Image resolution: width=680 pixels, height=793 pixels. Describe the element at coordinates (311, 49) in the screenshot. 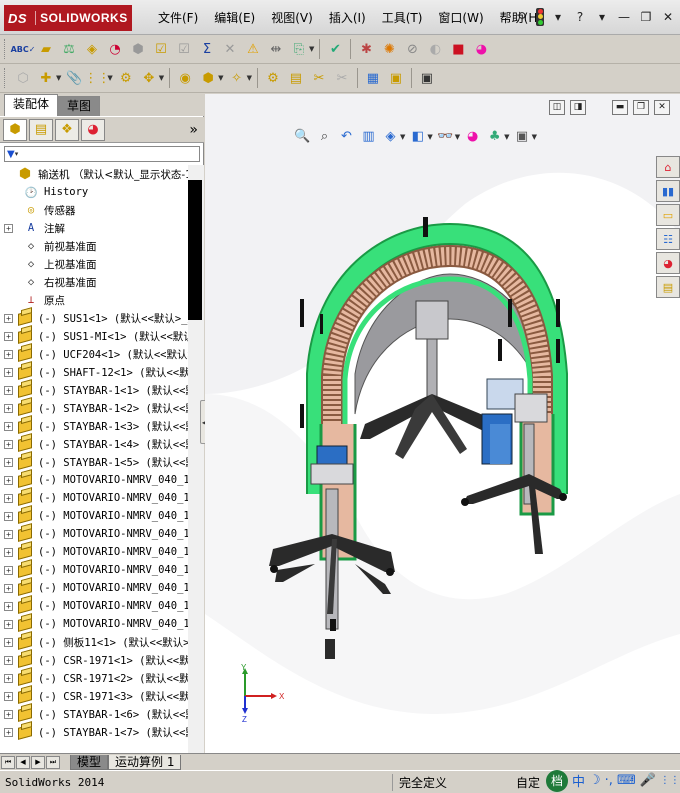

I see `compare-dropdown-icon: ▼` at that location.